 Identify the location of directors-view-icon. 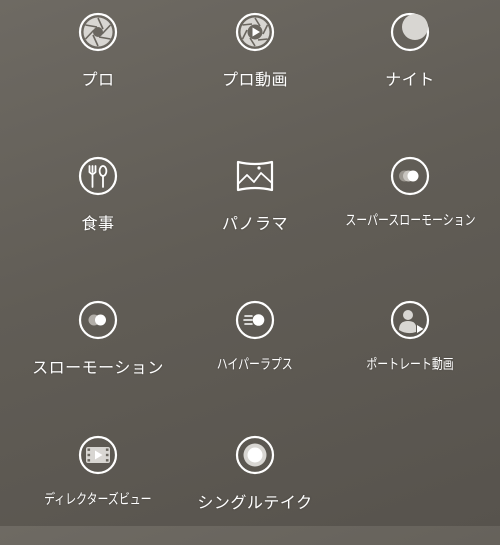
(98, 455).